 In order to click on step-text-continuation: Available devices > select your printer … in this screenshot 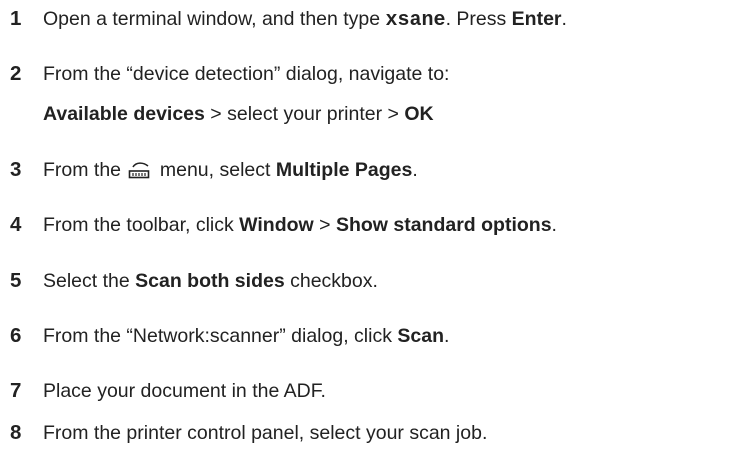, I will do `click(238, 114)`.